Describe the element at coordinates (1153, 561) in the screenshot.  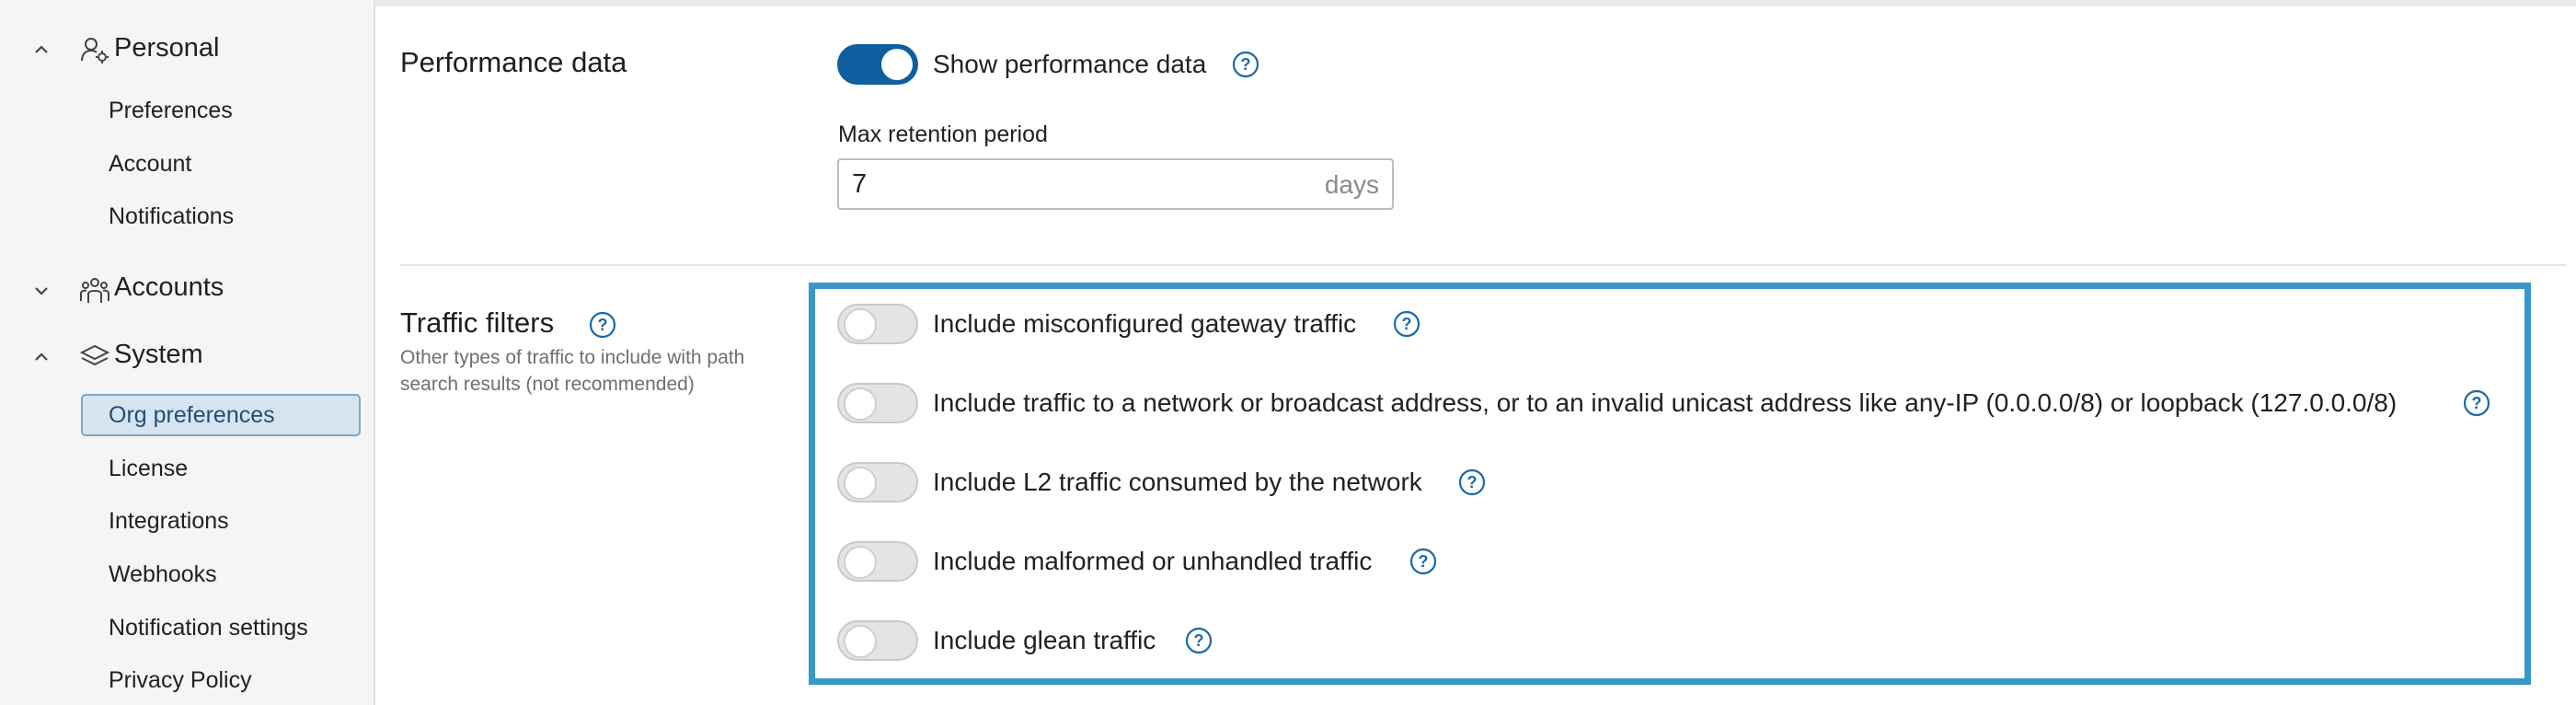
I see `option-label: Include malformed or unhandled traffic` at that location.